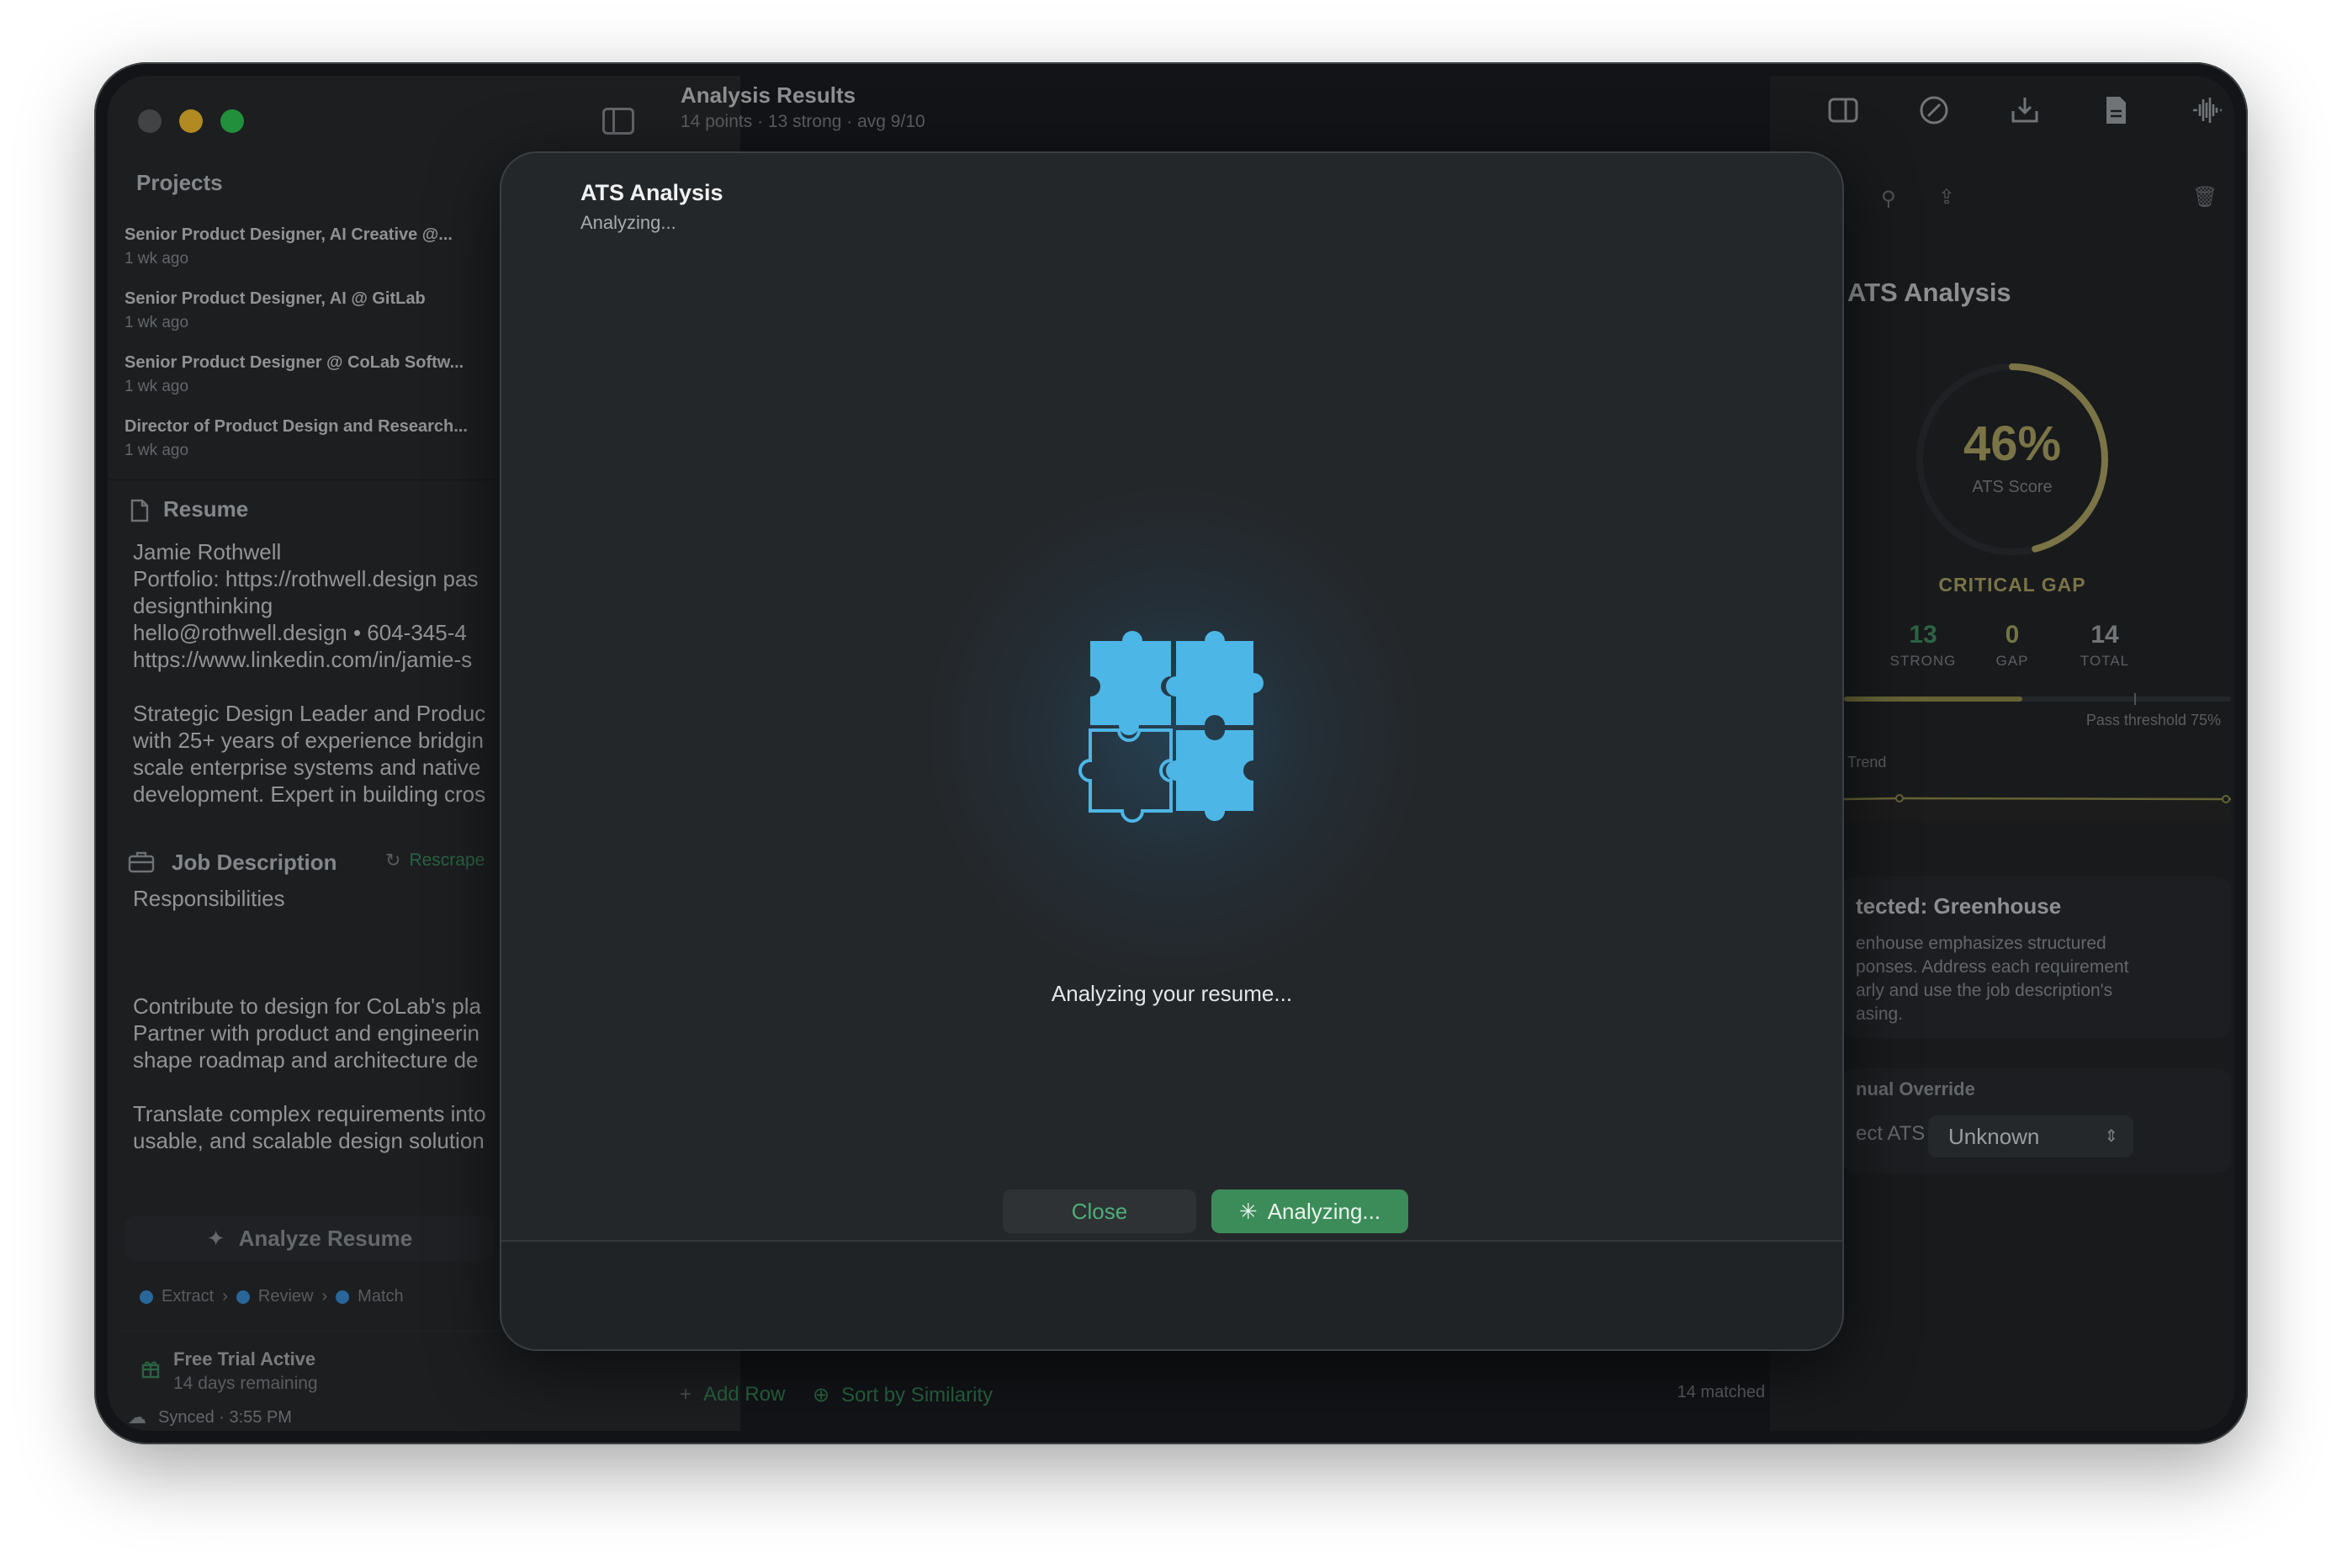 The width and height of the screenshot is (2342, 1568). Describe the element at coordinates (1099, 1211) in the screenshot. I see `close-button: Close` at that location.